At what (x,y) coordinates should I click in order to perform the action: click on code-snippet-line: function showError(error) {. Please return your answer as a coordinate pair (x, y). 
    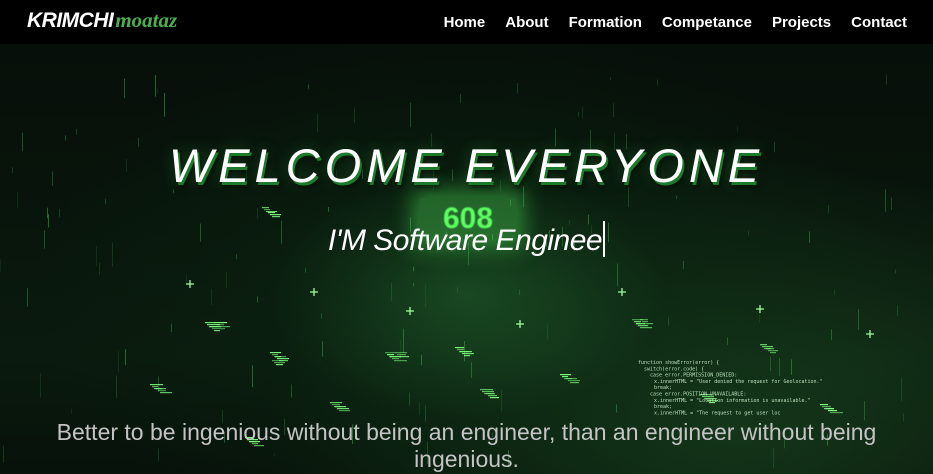
    Looking at the image, I should click on (678, 363).